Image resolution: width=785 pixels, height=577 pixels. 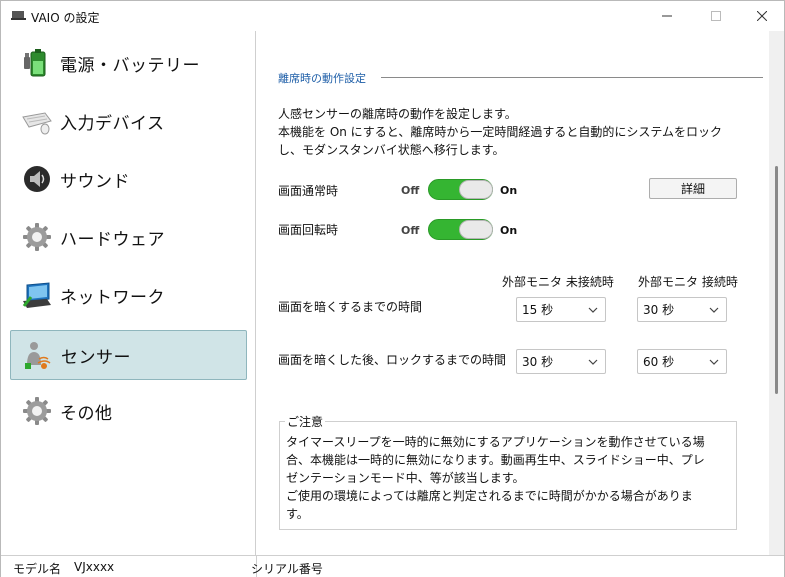 What do you see at coordinates (287, 569) in the screenshot?
I see `serial-label: シリアル番号` at bounding box center [287, 569].